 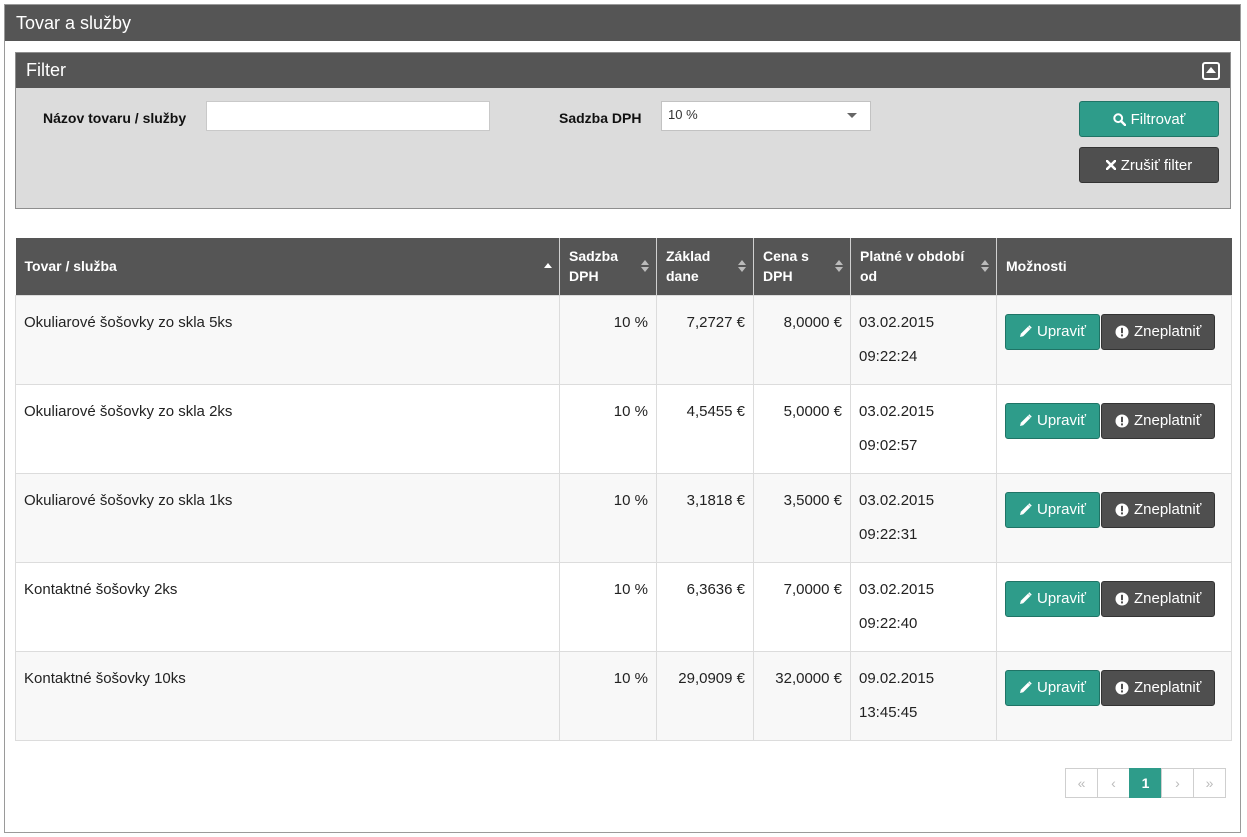 I want to click on column-header-name: Tovar / služba, so click(x=287, y=266).